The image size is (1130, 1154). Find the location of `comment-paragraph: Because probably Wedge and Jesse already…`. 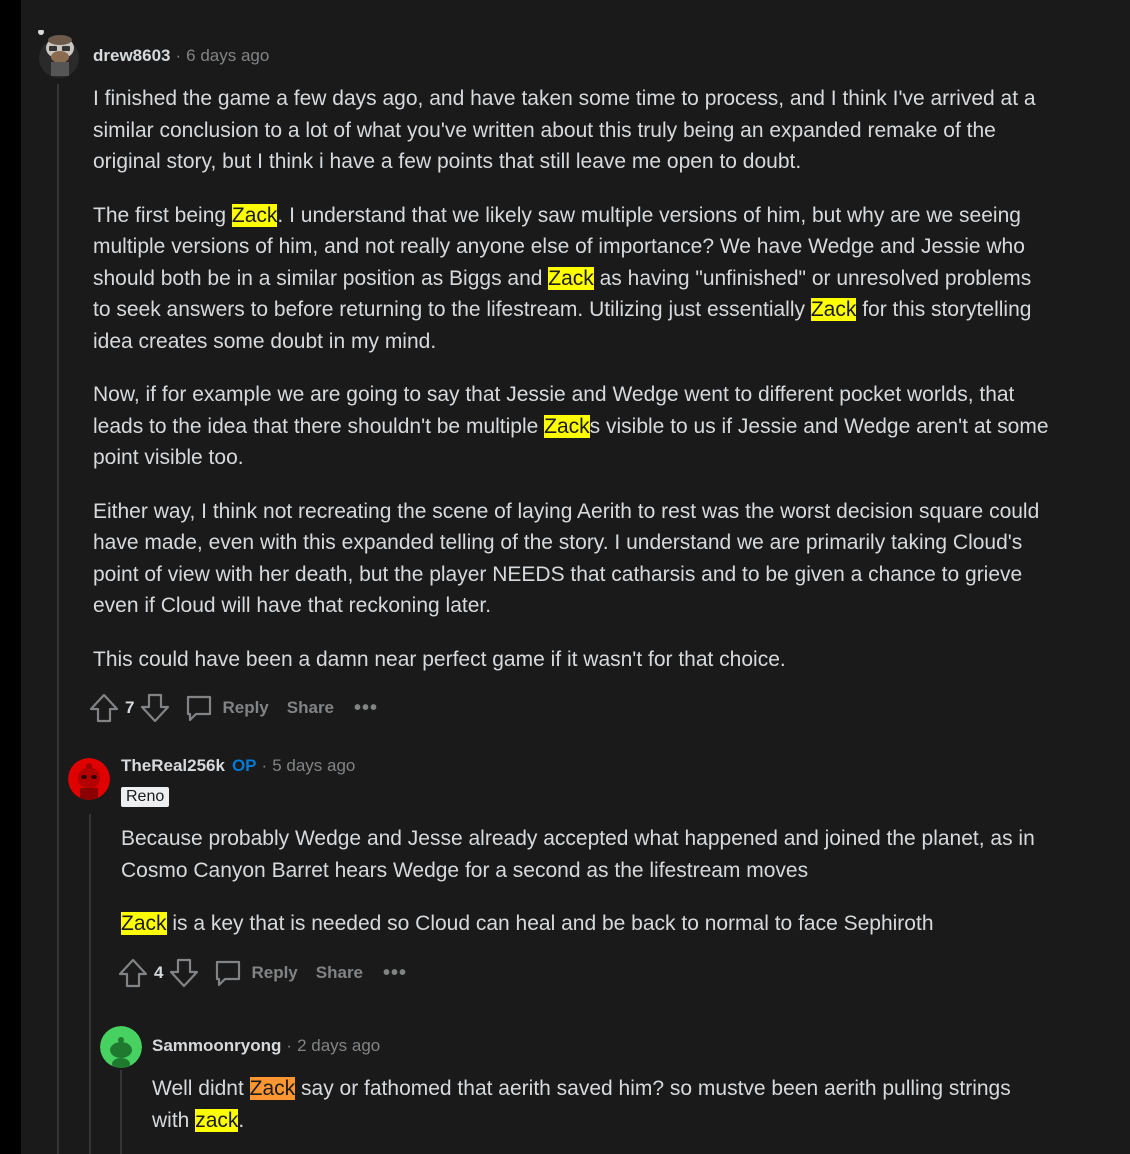

comment-paragraph: Because probably Wedge and Jesse already… is located at coordinates (578, 854).